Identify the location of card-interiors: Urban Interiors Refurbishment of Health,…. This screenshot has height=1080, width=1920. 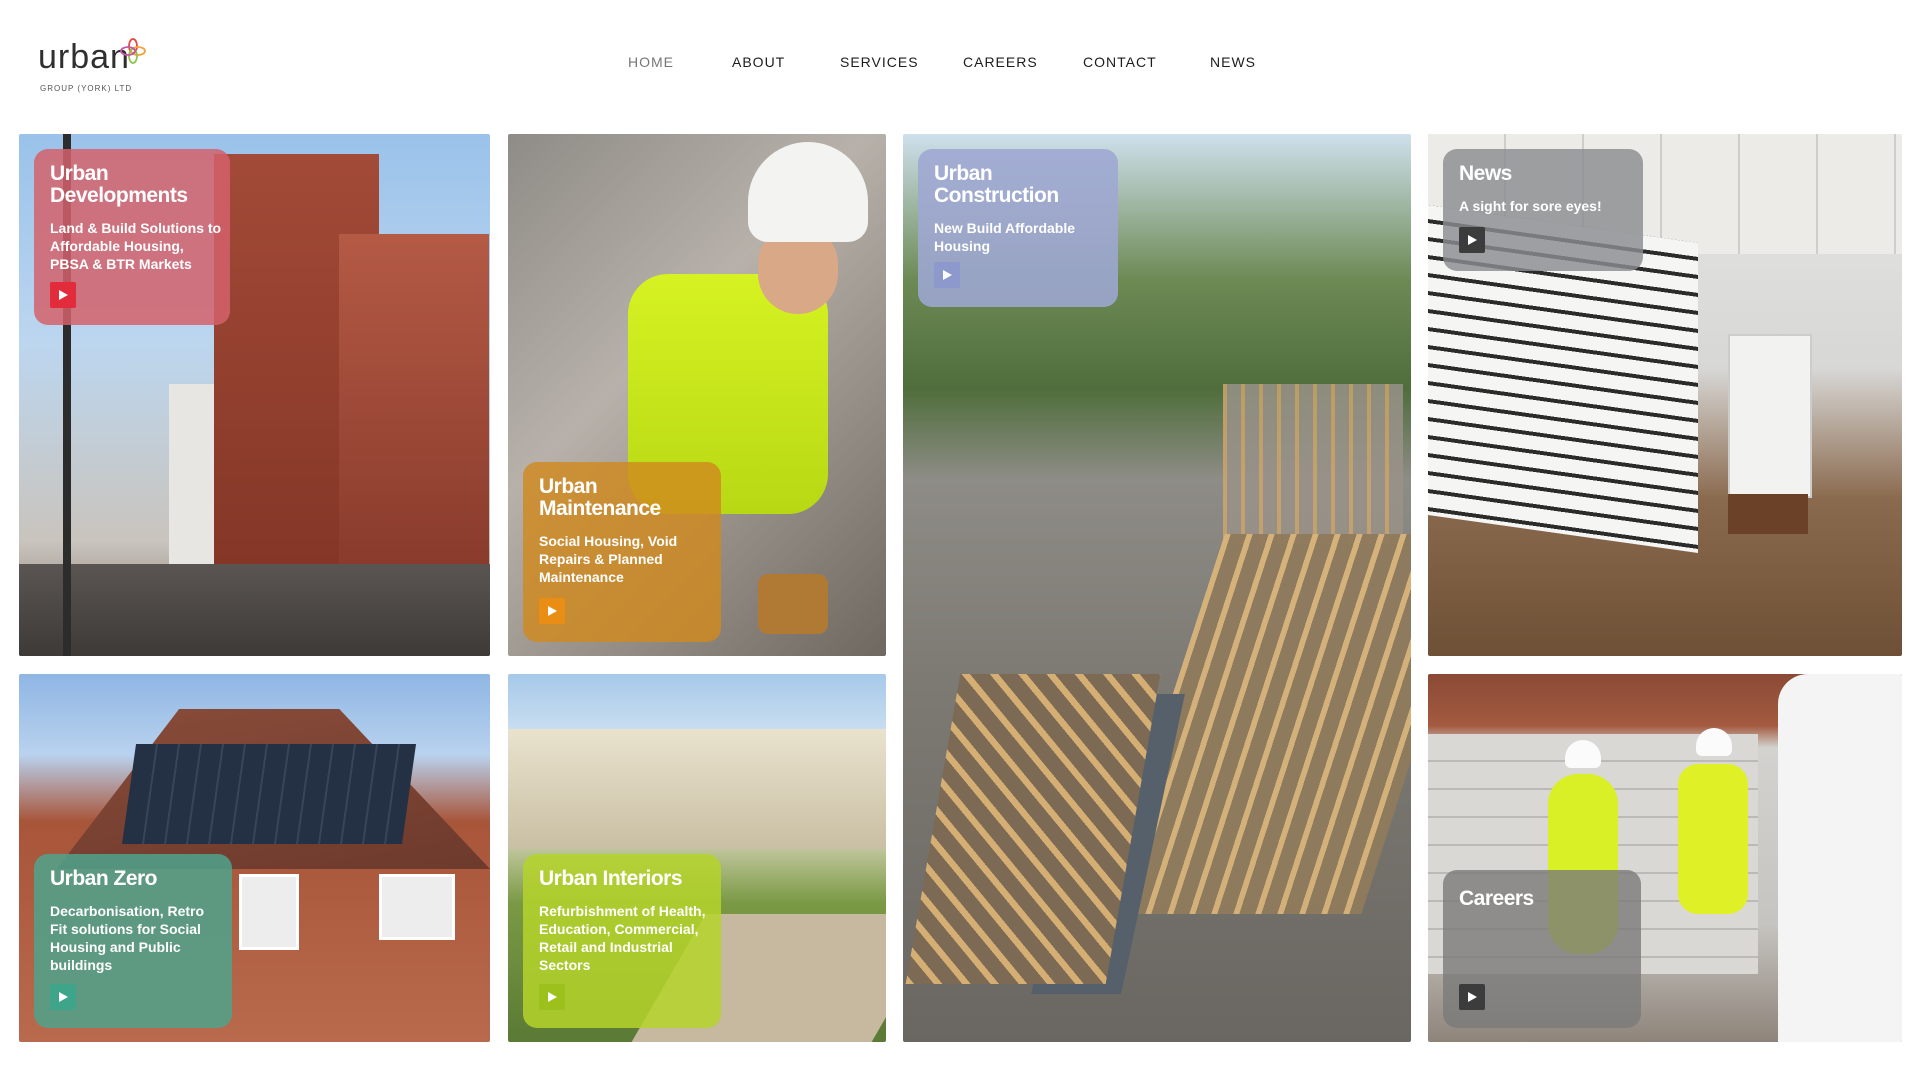
(622, 941).